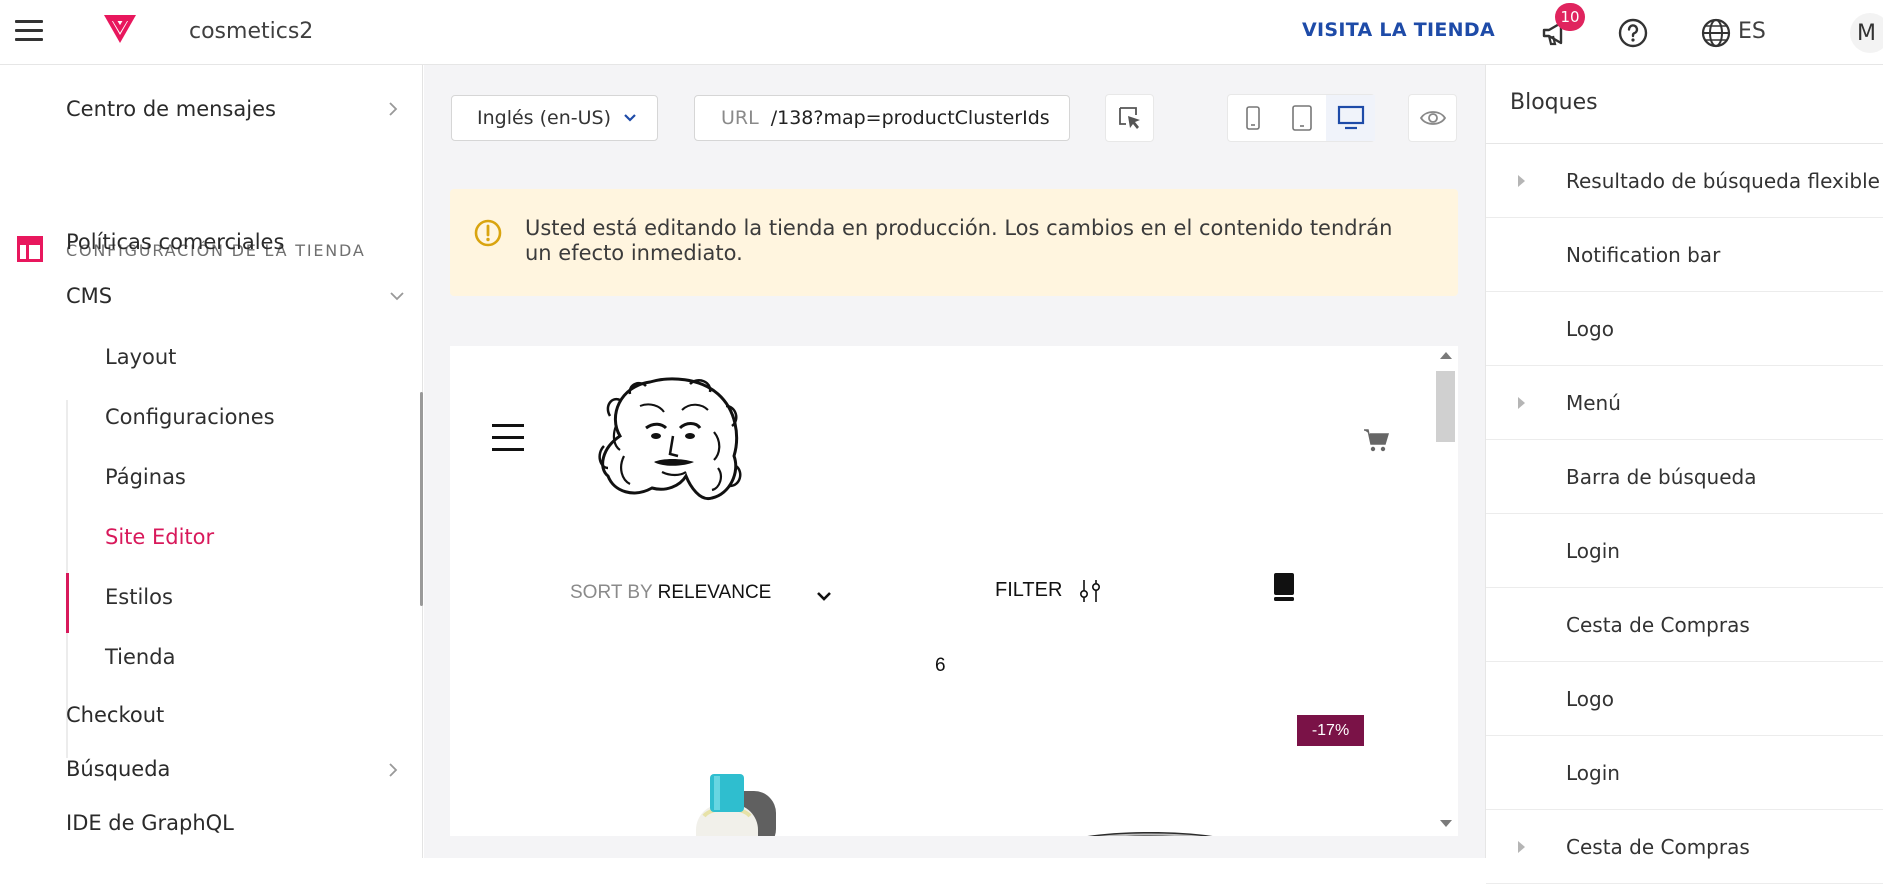 Image resolution: width=1883 pixels, height=884 pixels. What do you see at coordinates (1398, 30) in the screenshot?
I see `visit-store-link: VISITA LA TIENDA` at bounding box center [1398, 30].